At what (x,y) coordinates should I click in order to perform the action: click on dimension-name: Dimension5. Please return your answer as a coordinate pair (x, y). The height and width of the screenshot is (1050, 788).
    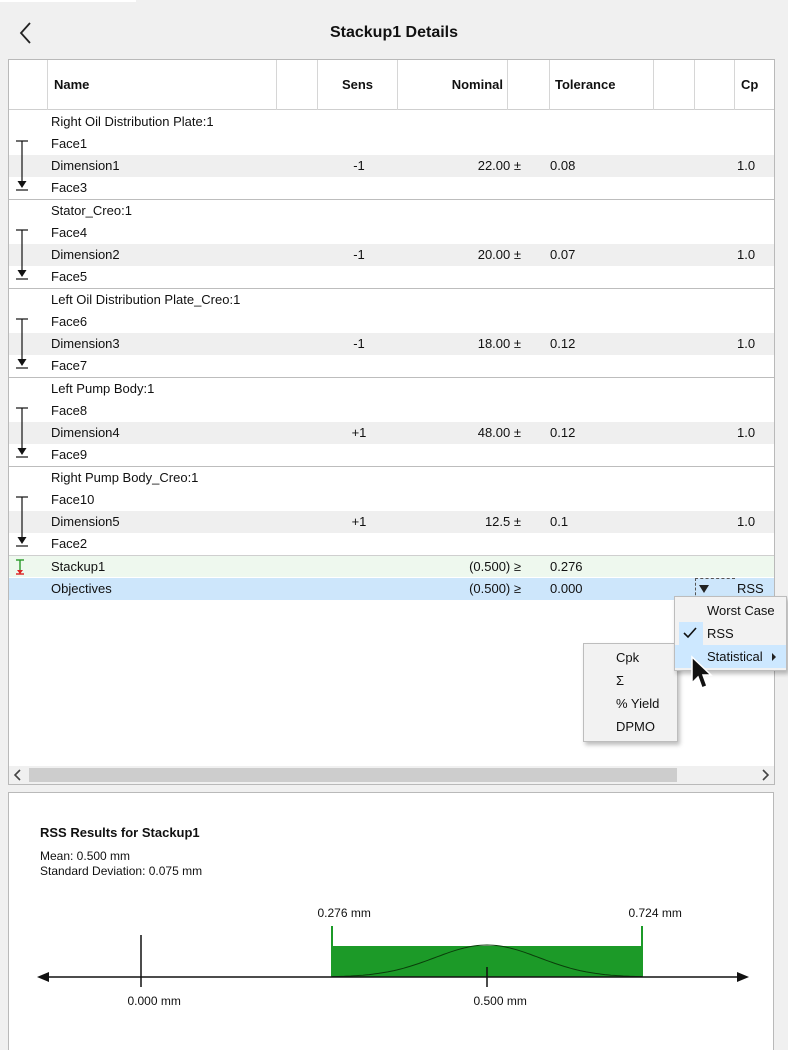
    Looking at the image, I should click on (85, 521).